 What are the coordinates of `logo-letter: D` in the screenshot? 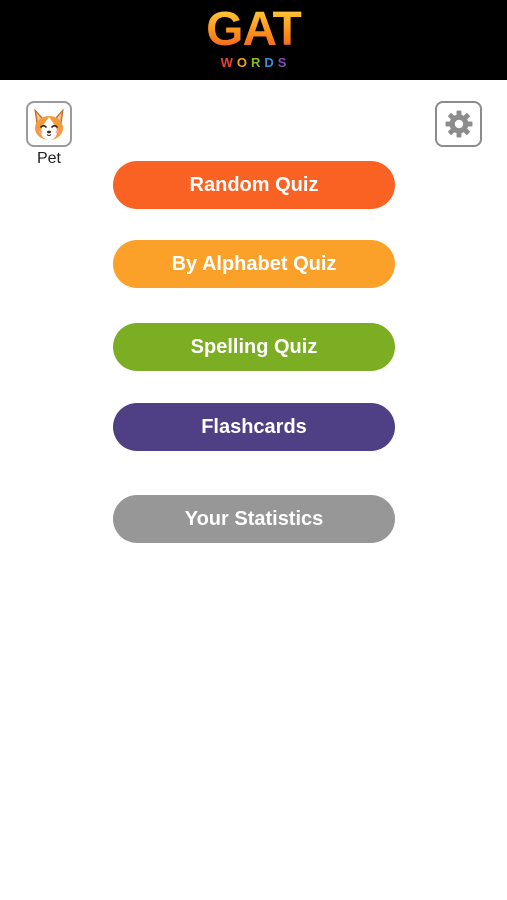 It's located at (271, 62).